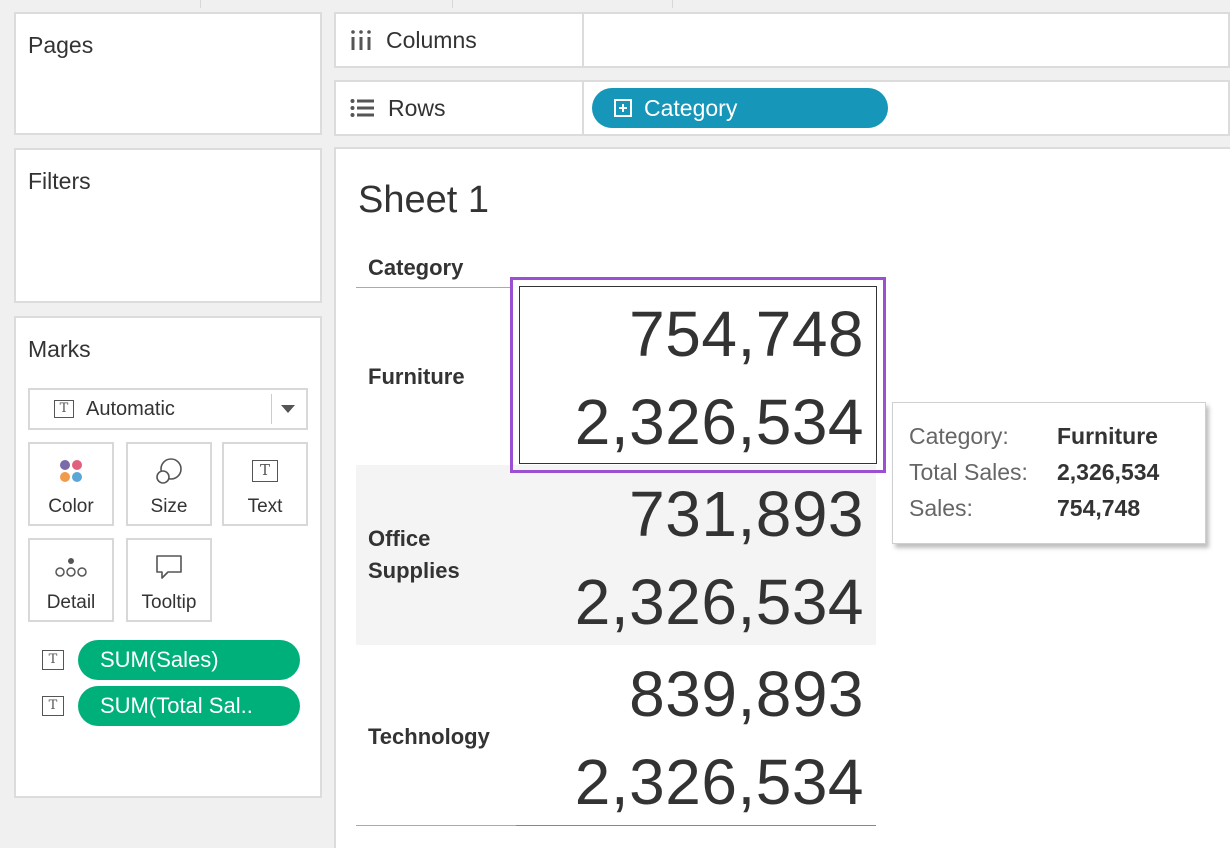 Image resolution: width=1230 pixels, height=848 pixels. Describe the element at coordinates (746, 694) in the screenshot. I see `sales-value: 839,893` at that location.